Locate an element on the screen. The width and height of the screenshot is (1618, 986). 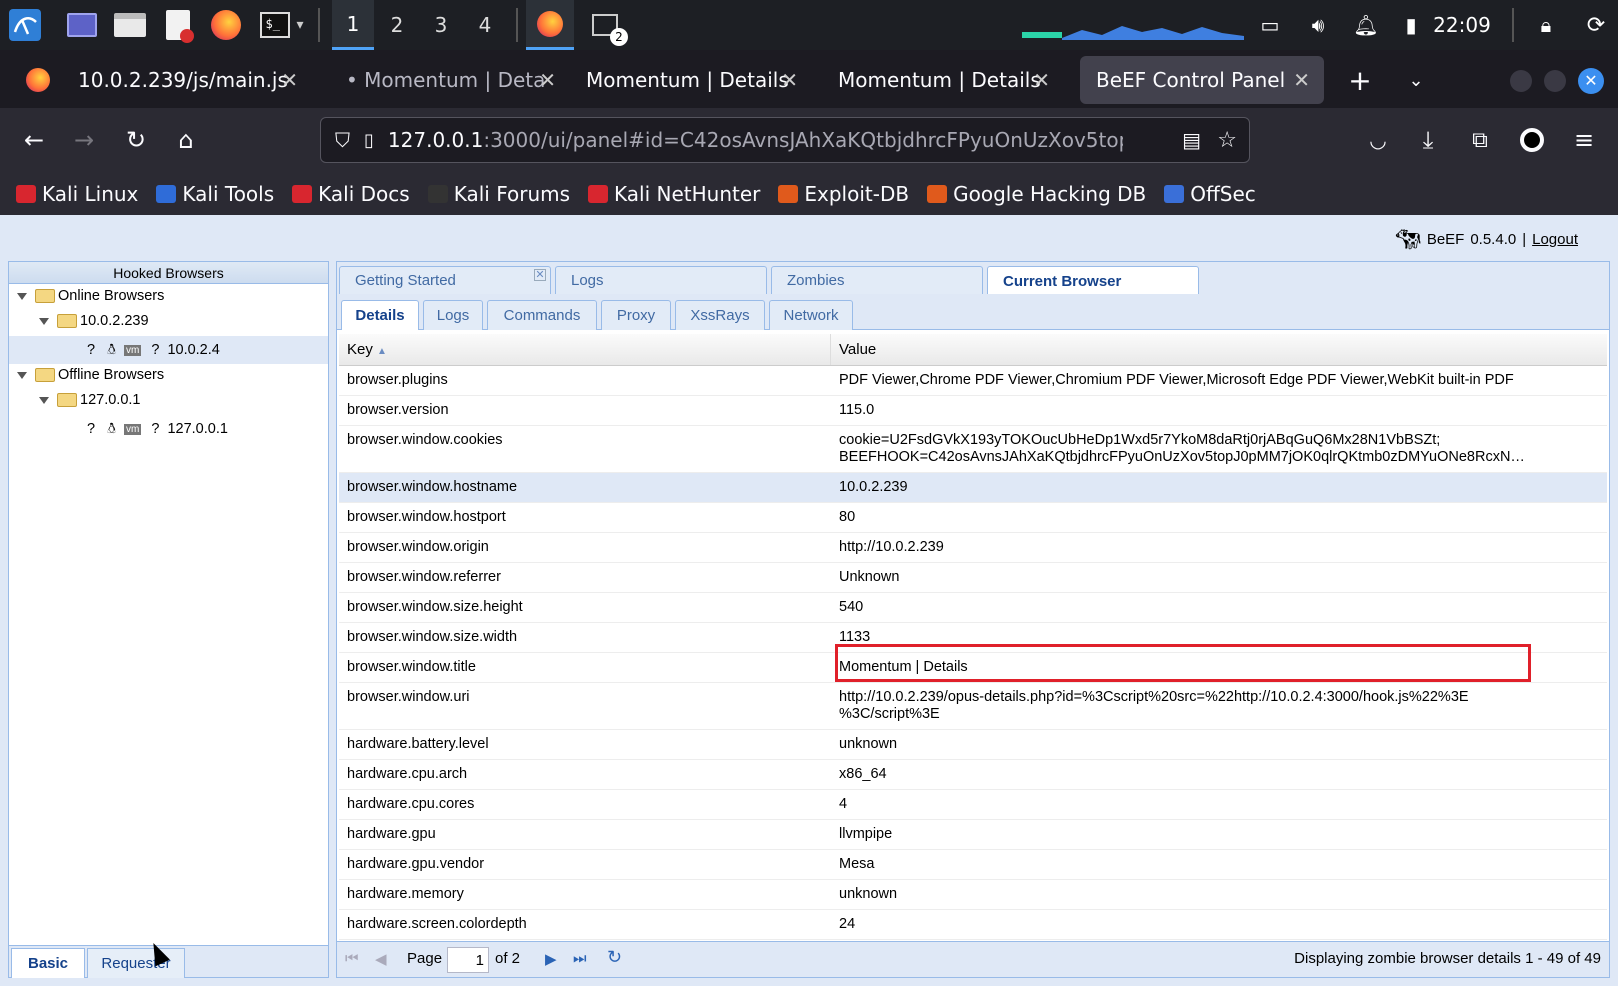
column-value: Value is located at coordinates (1219, 349).